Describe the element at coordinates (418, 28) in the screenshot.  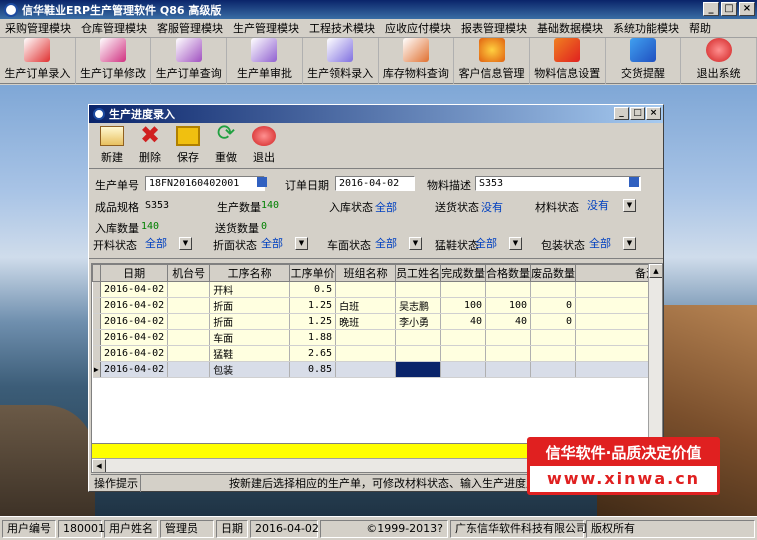
I see `menu-finance: 应收应付模块` at that location.